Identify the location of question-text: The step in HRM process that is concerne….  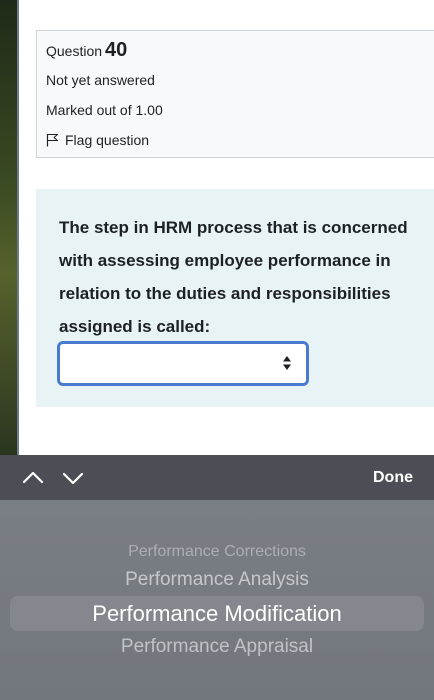
(233, 277).